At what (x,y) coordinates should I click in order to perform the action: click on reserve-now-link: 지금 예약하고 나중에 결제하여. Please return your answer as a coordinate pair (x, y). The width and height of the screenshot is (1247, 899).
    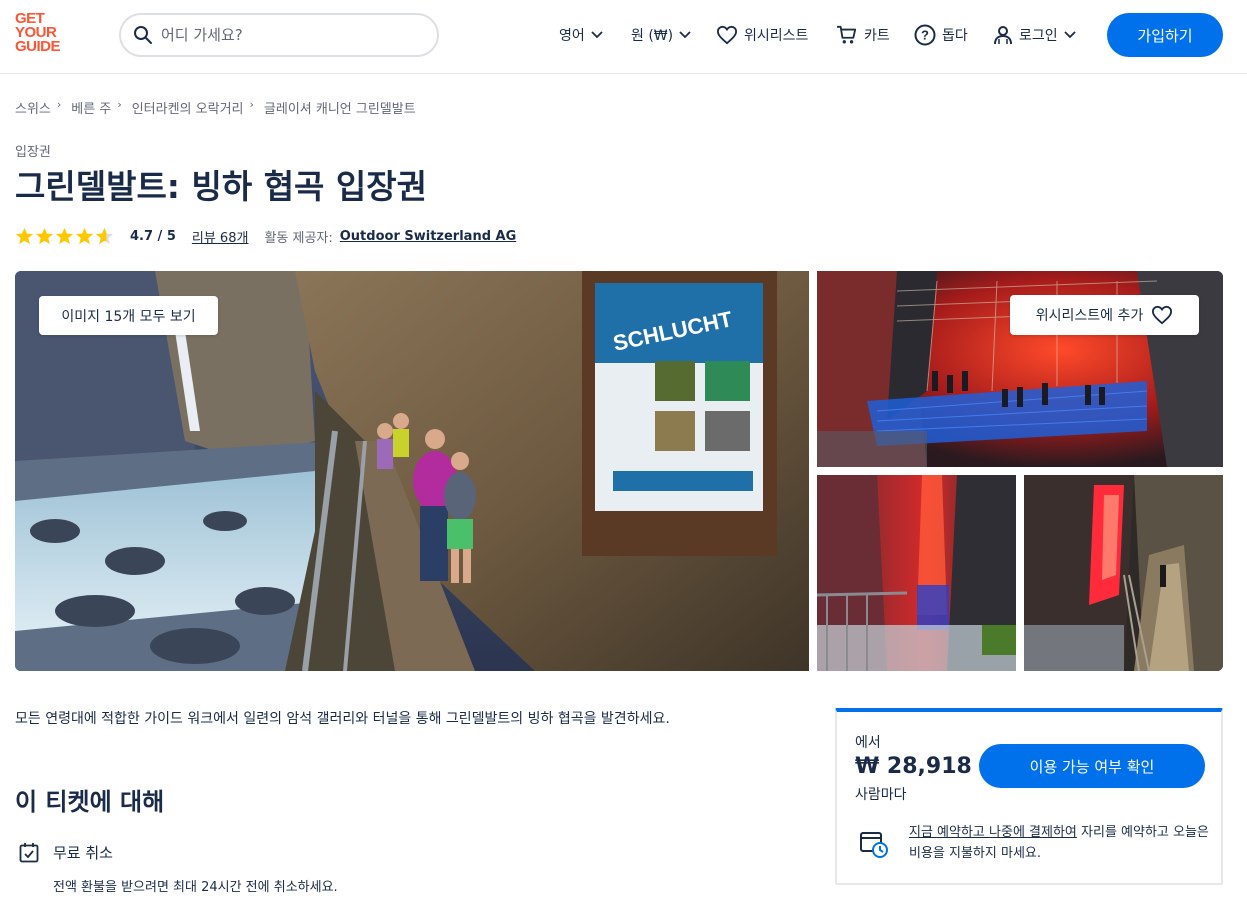
    Looking at the image, I should click on (993, 832).